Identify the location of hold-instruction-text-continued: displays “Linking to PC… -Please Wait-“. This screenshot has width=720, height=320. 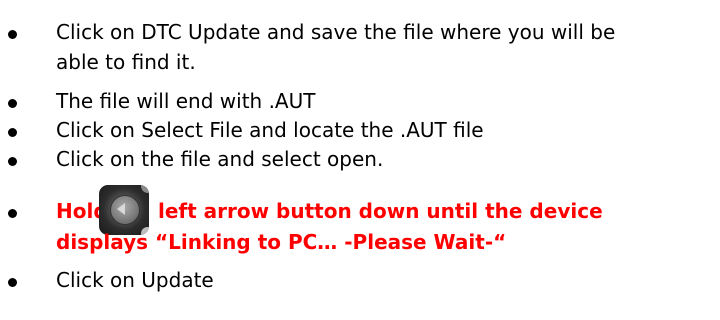
(281, 242).